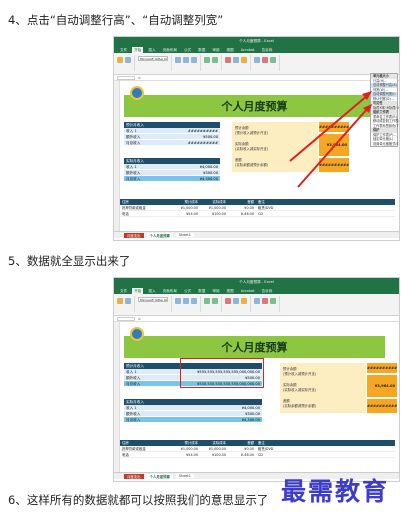  I want to click on table-row: 电话 ¥54.00 ¥100.00 ¥-46.00 CD, so click(257, 455).